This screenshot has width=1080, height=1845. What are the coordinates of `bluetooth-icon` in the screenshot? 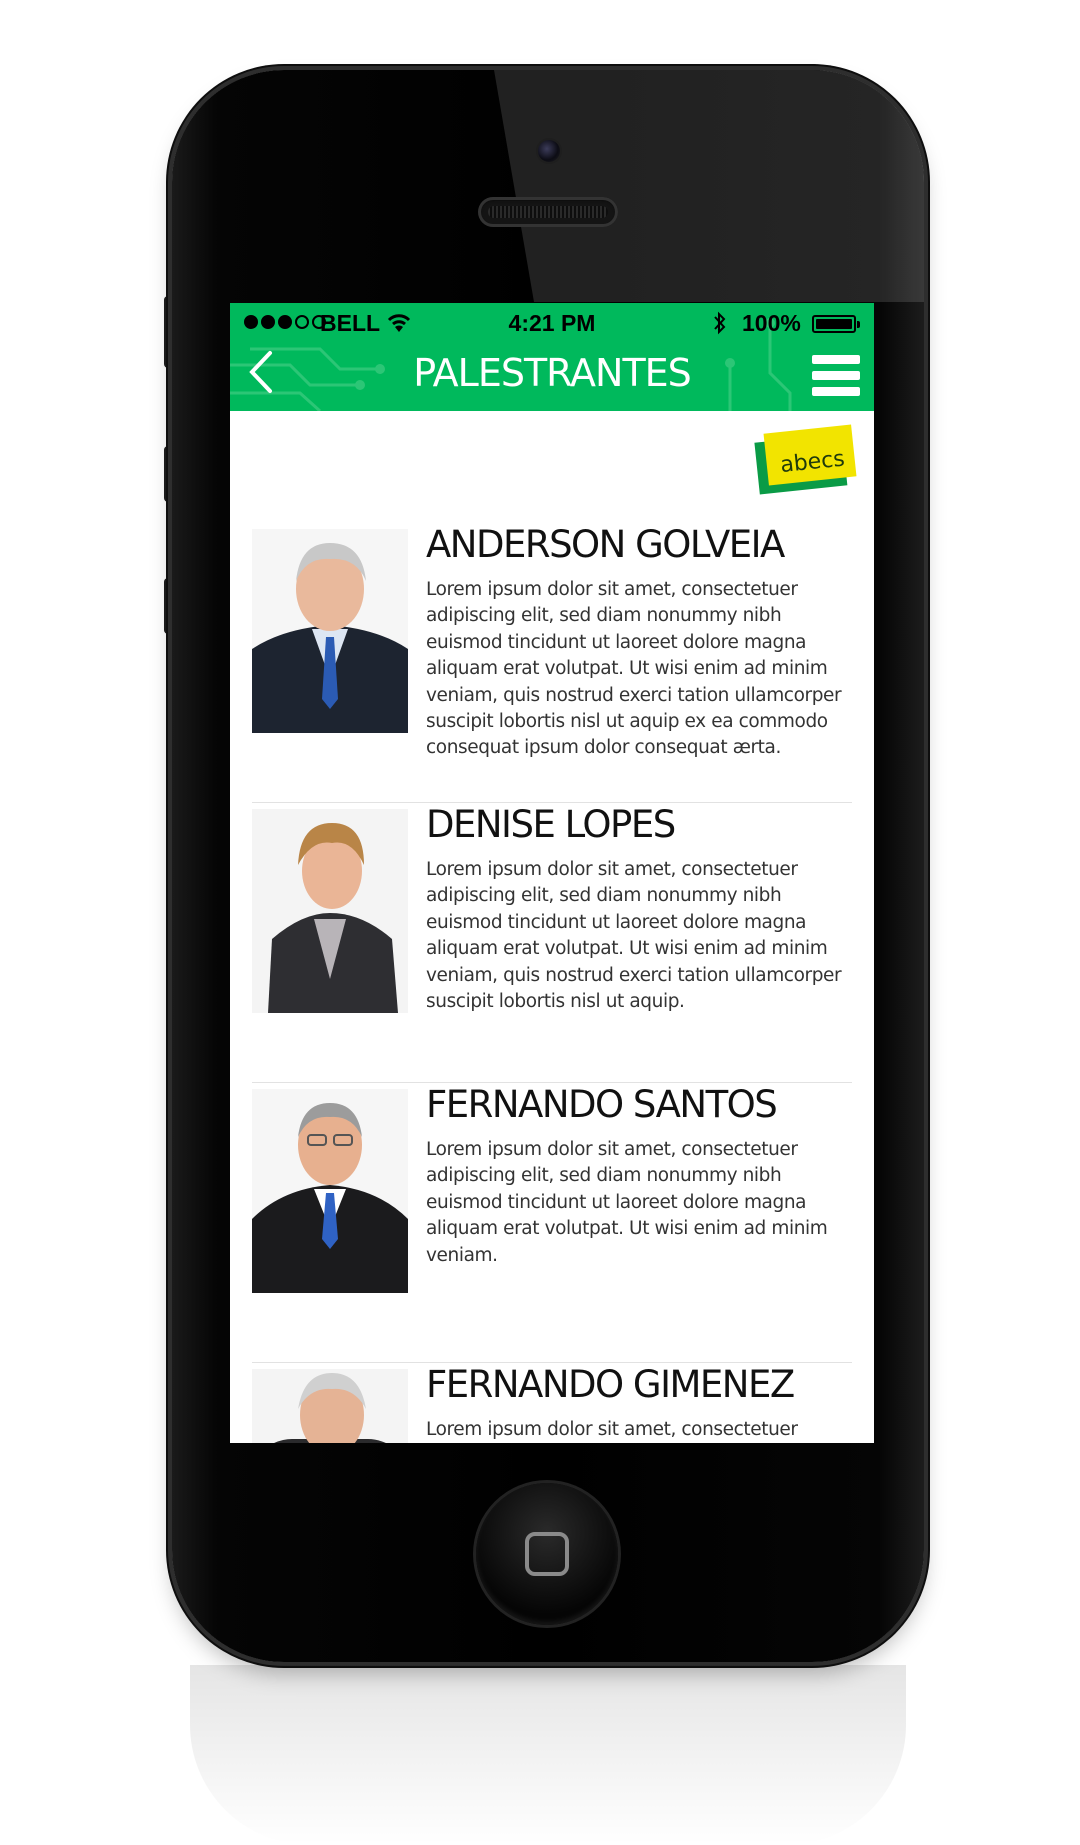 It's located at (720, 323).